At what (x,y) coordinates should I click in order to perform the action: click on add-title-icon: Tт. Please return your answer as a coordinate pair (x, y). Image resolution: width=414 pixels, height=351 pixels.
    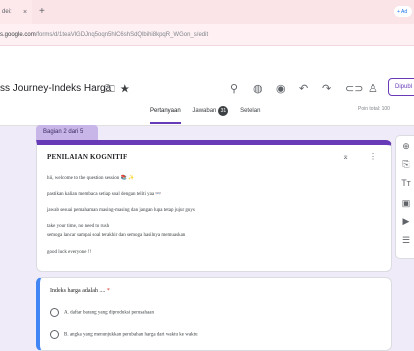
    Looking at the image, I should click on (406, 184).